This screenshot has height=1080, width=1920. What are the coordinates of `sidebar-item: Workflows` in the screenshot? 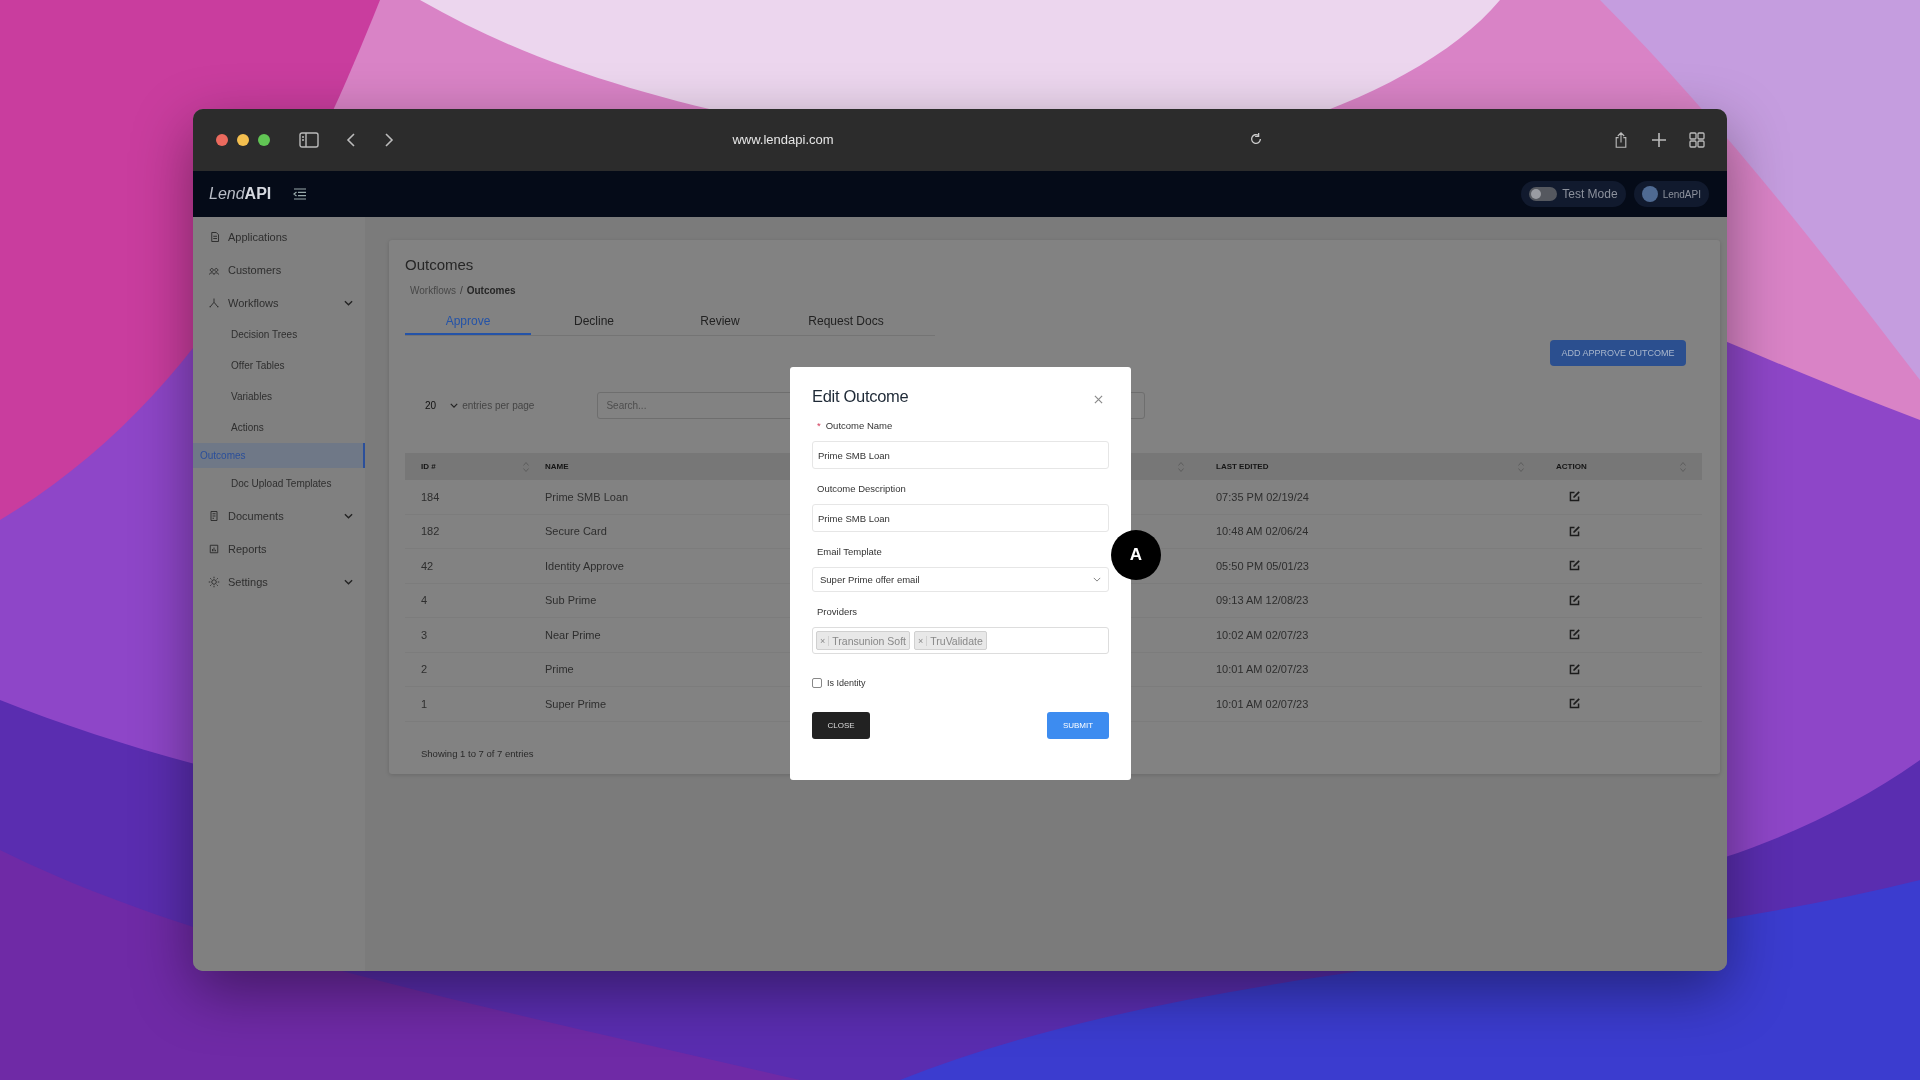 It's located at (279, 302).